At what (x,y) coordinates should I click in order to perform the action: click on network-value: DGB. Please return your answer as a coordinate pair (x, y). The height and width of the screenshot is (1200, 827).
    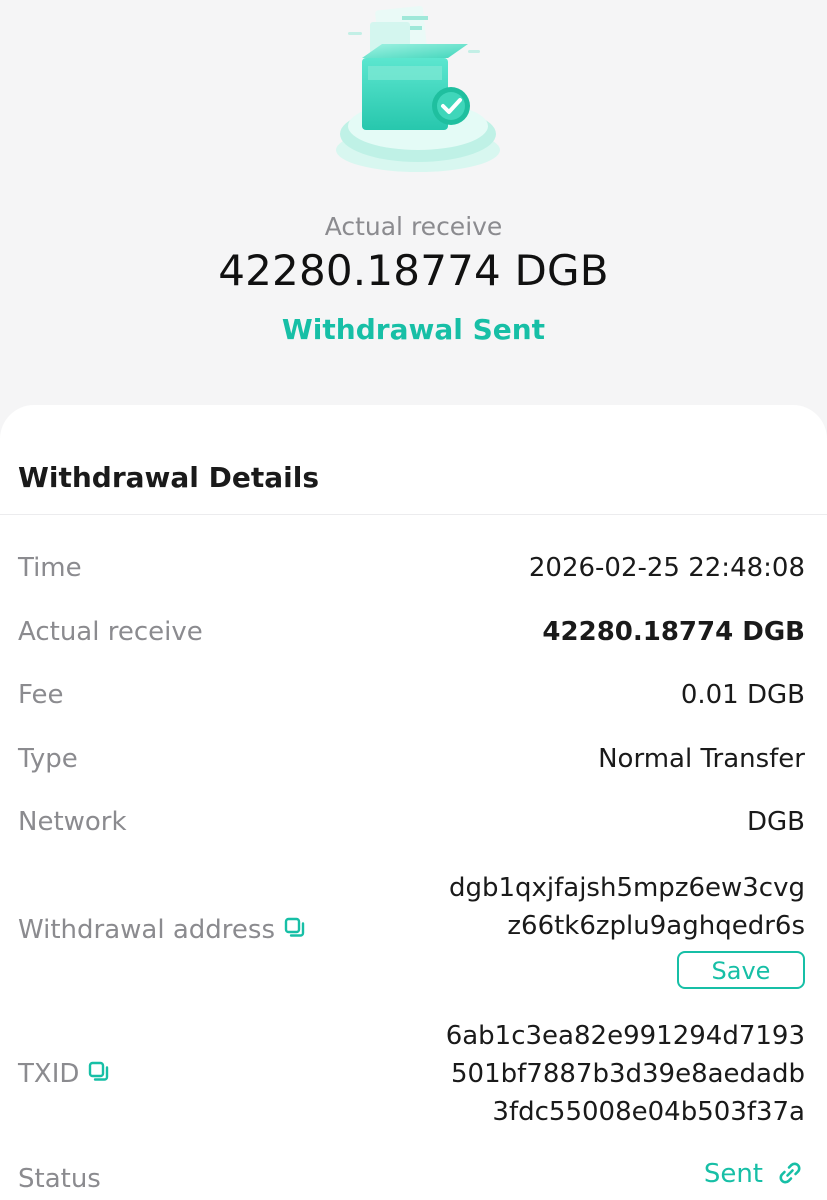
    Looking at the image, I should click on (775, 822).